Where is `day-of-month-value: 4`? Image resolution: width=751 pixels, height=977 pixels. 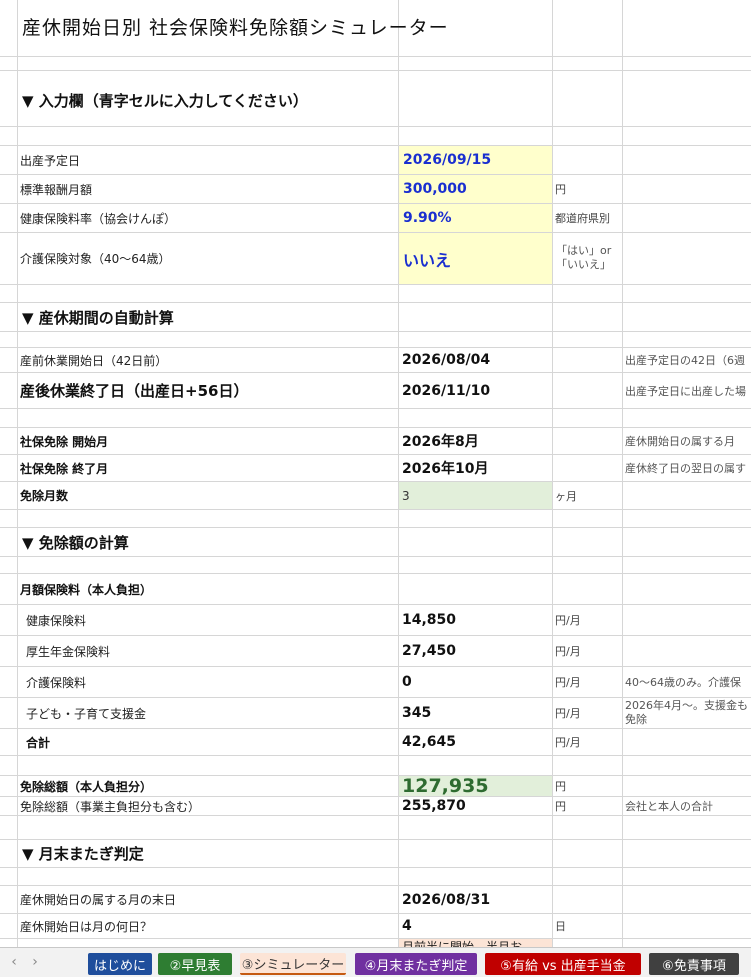 day-of-month-value: 4 is located at coordinates (407, 926).